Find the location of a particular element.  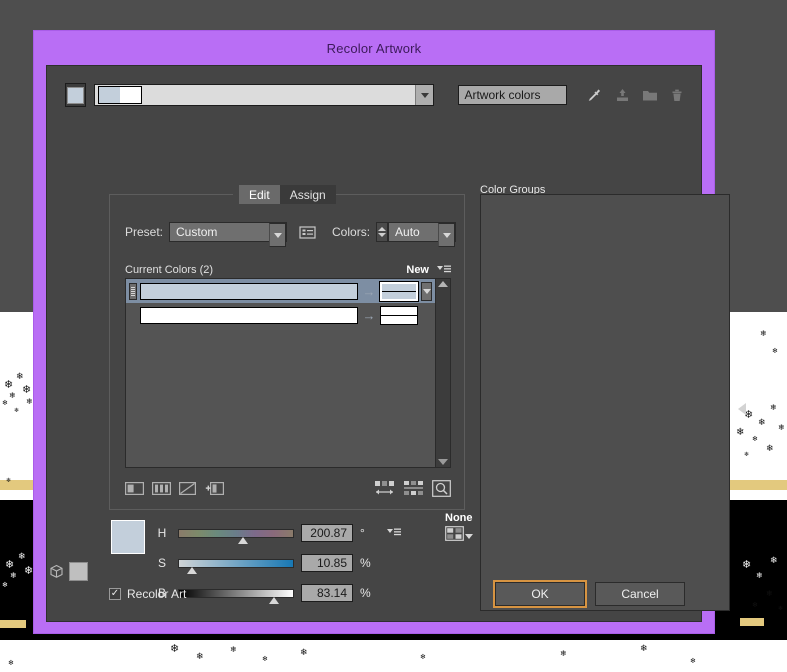

active-color-swatch is located at coordinates (76, 95).